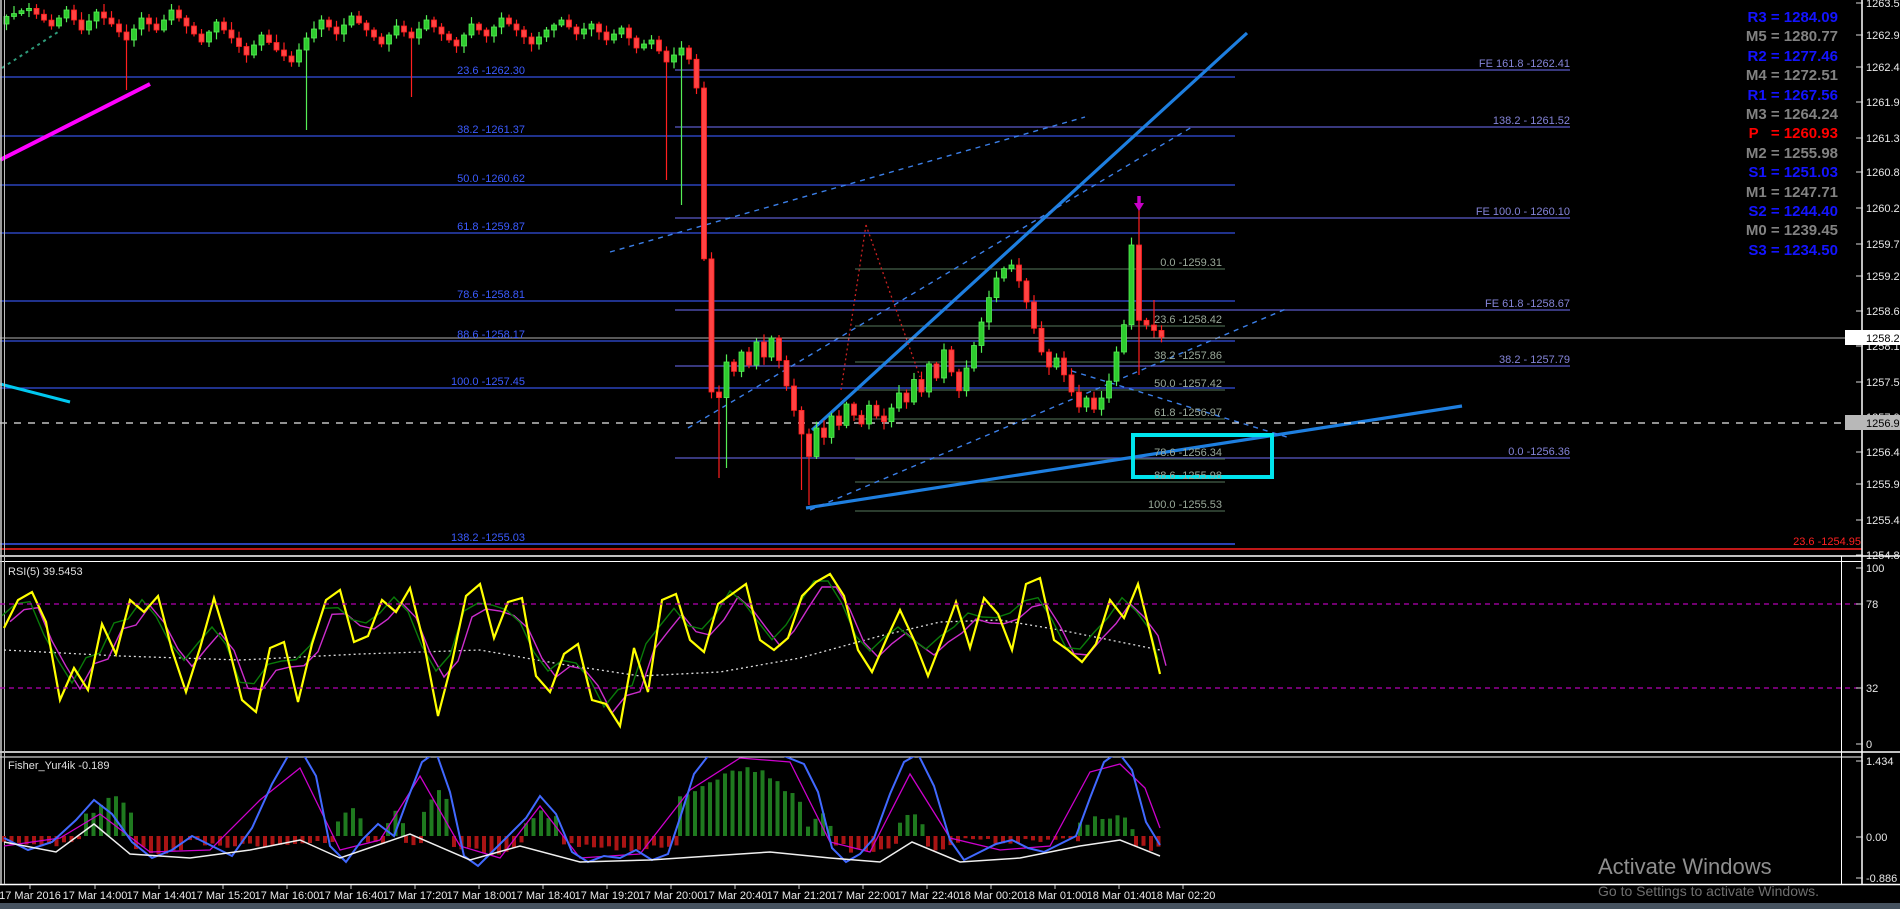 The height and width of the screenshot is (909, 1900). Describe the element at coordinates (1791, 76) in the screenshot. I see `pivot-m4: M4 = 1272.51` at that location.